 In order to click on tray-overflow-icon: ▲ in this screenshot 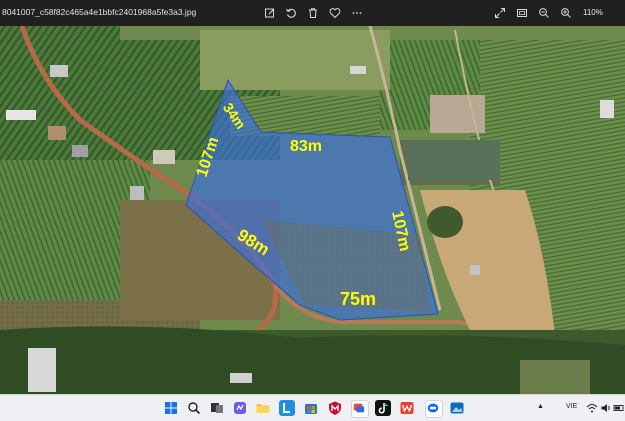, I will do `click(540, 406)`.